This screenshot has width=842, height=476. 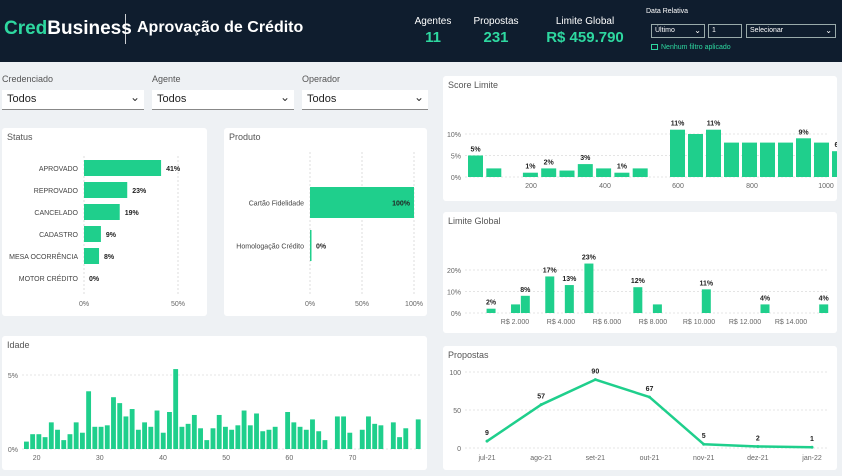 What do you see at coordinates (49, 278) in the screenshot?
I see `status-category-label: MOTOR CRÉDITO` at bounding box center [49, 278].